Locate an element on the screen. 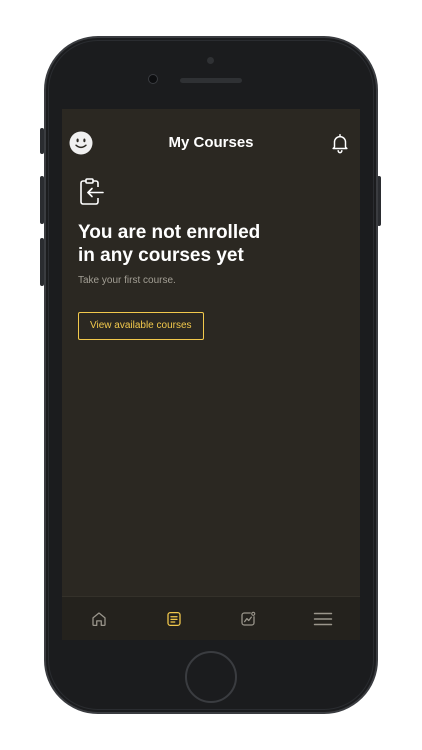  nav-item-home is located at coordinates (99, 619).